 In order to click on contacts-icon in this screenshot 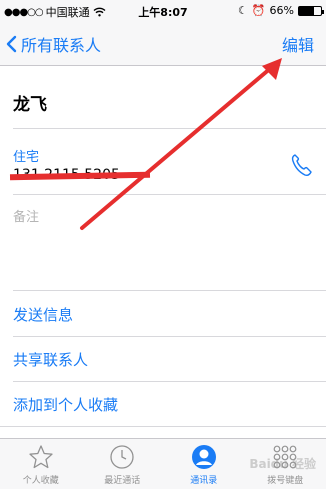, I will do `click(203, 457)`.